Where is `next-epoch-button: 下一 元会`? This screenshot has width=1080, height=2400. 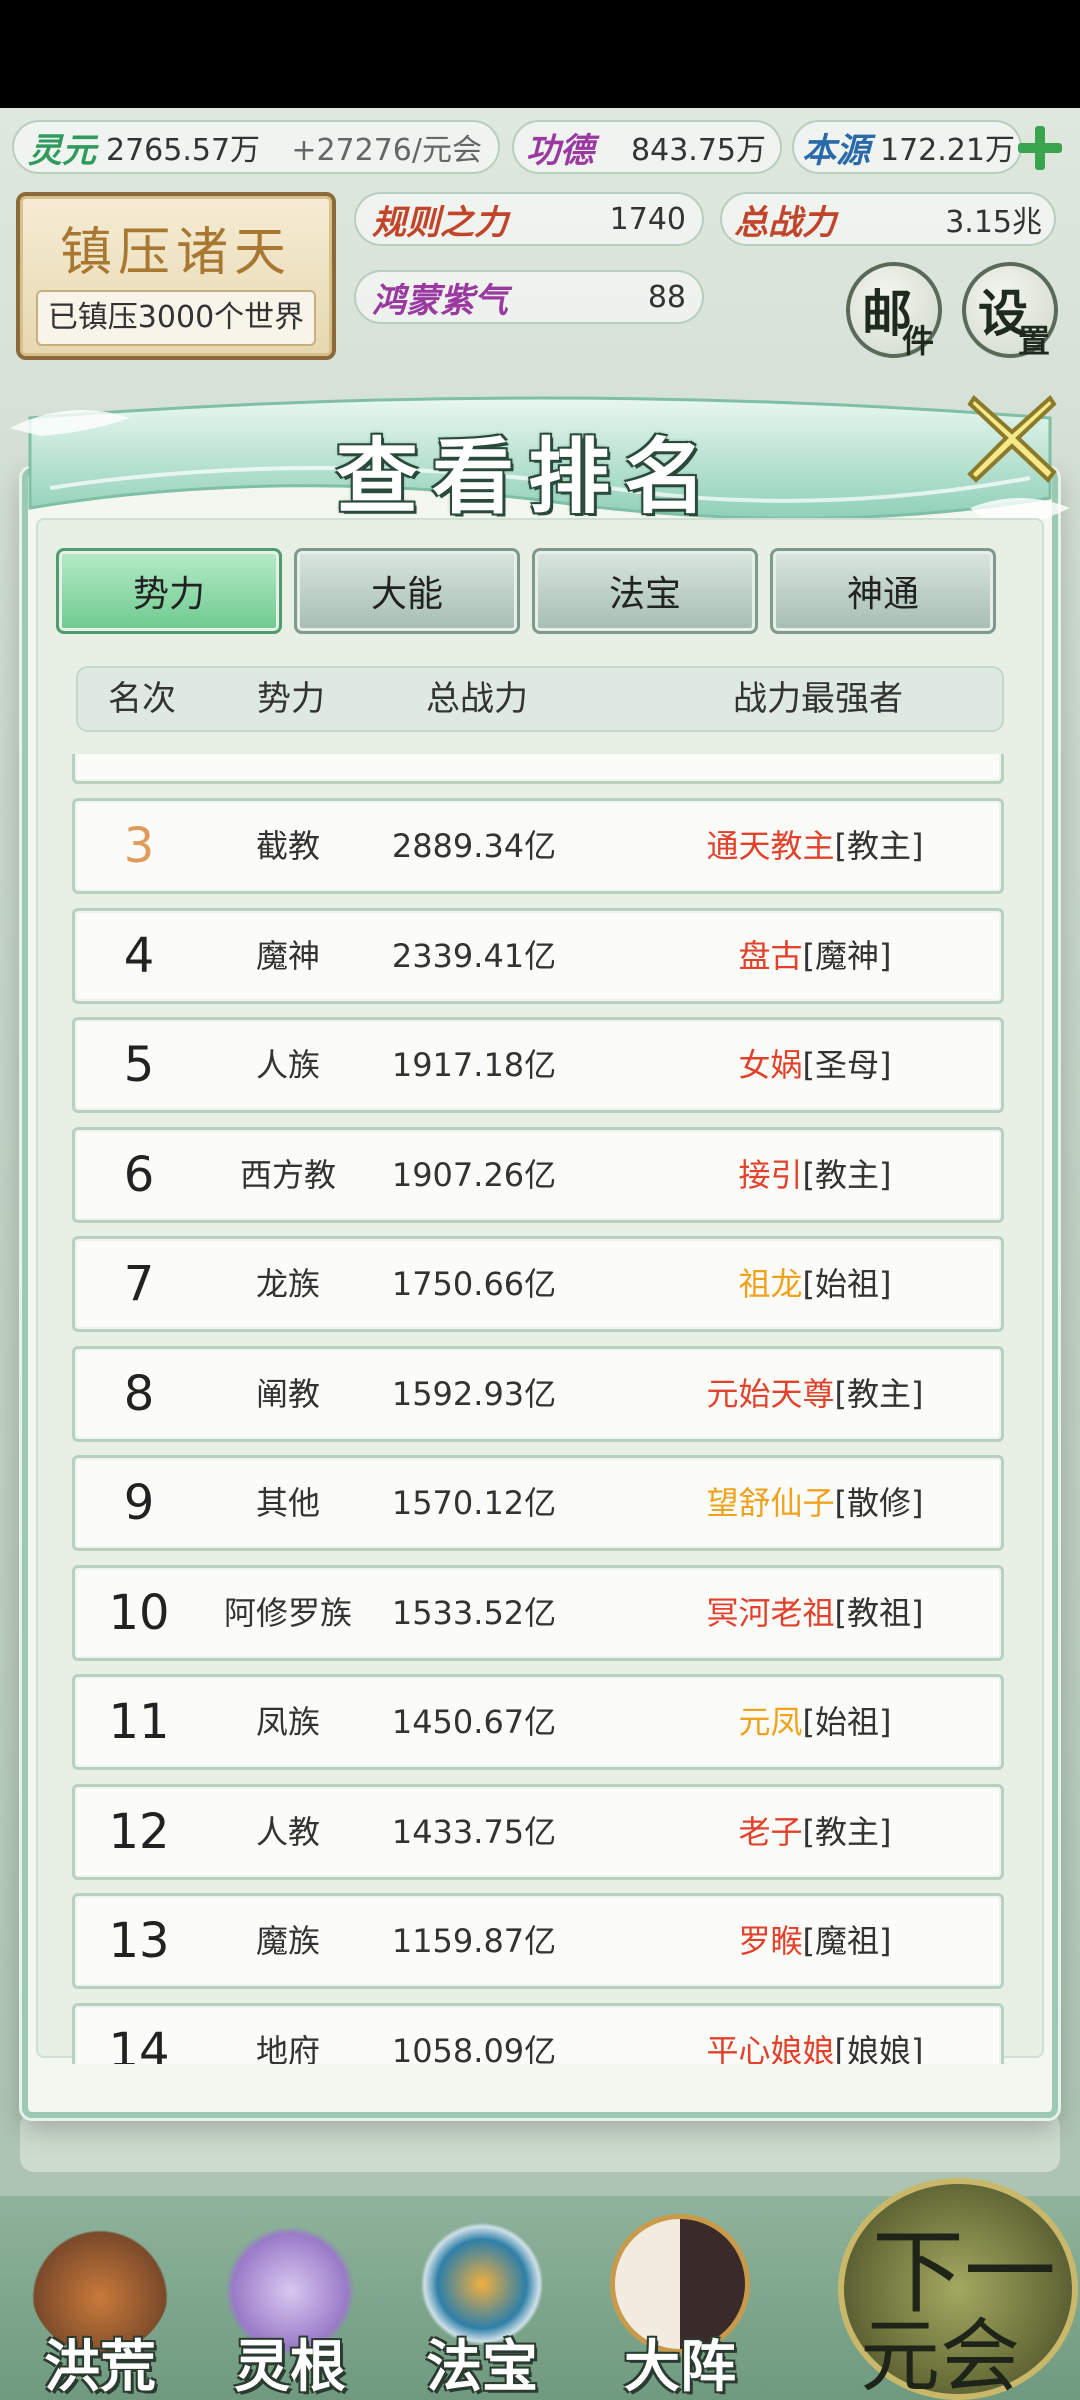
next-epoch-button: 下一 元会 is located at coordinates (958, 2289).